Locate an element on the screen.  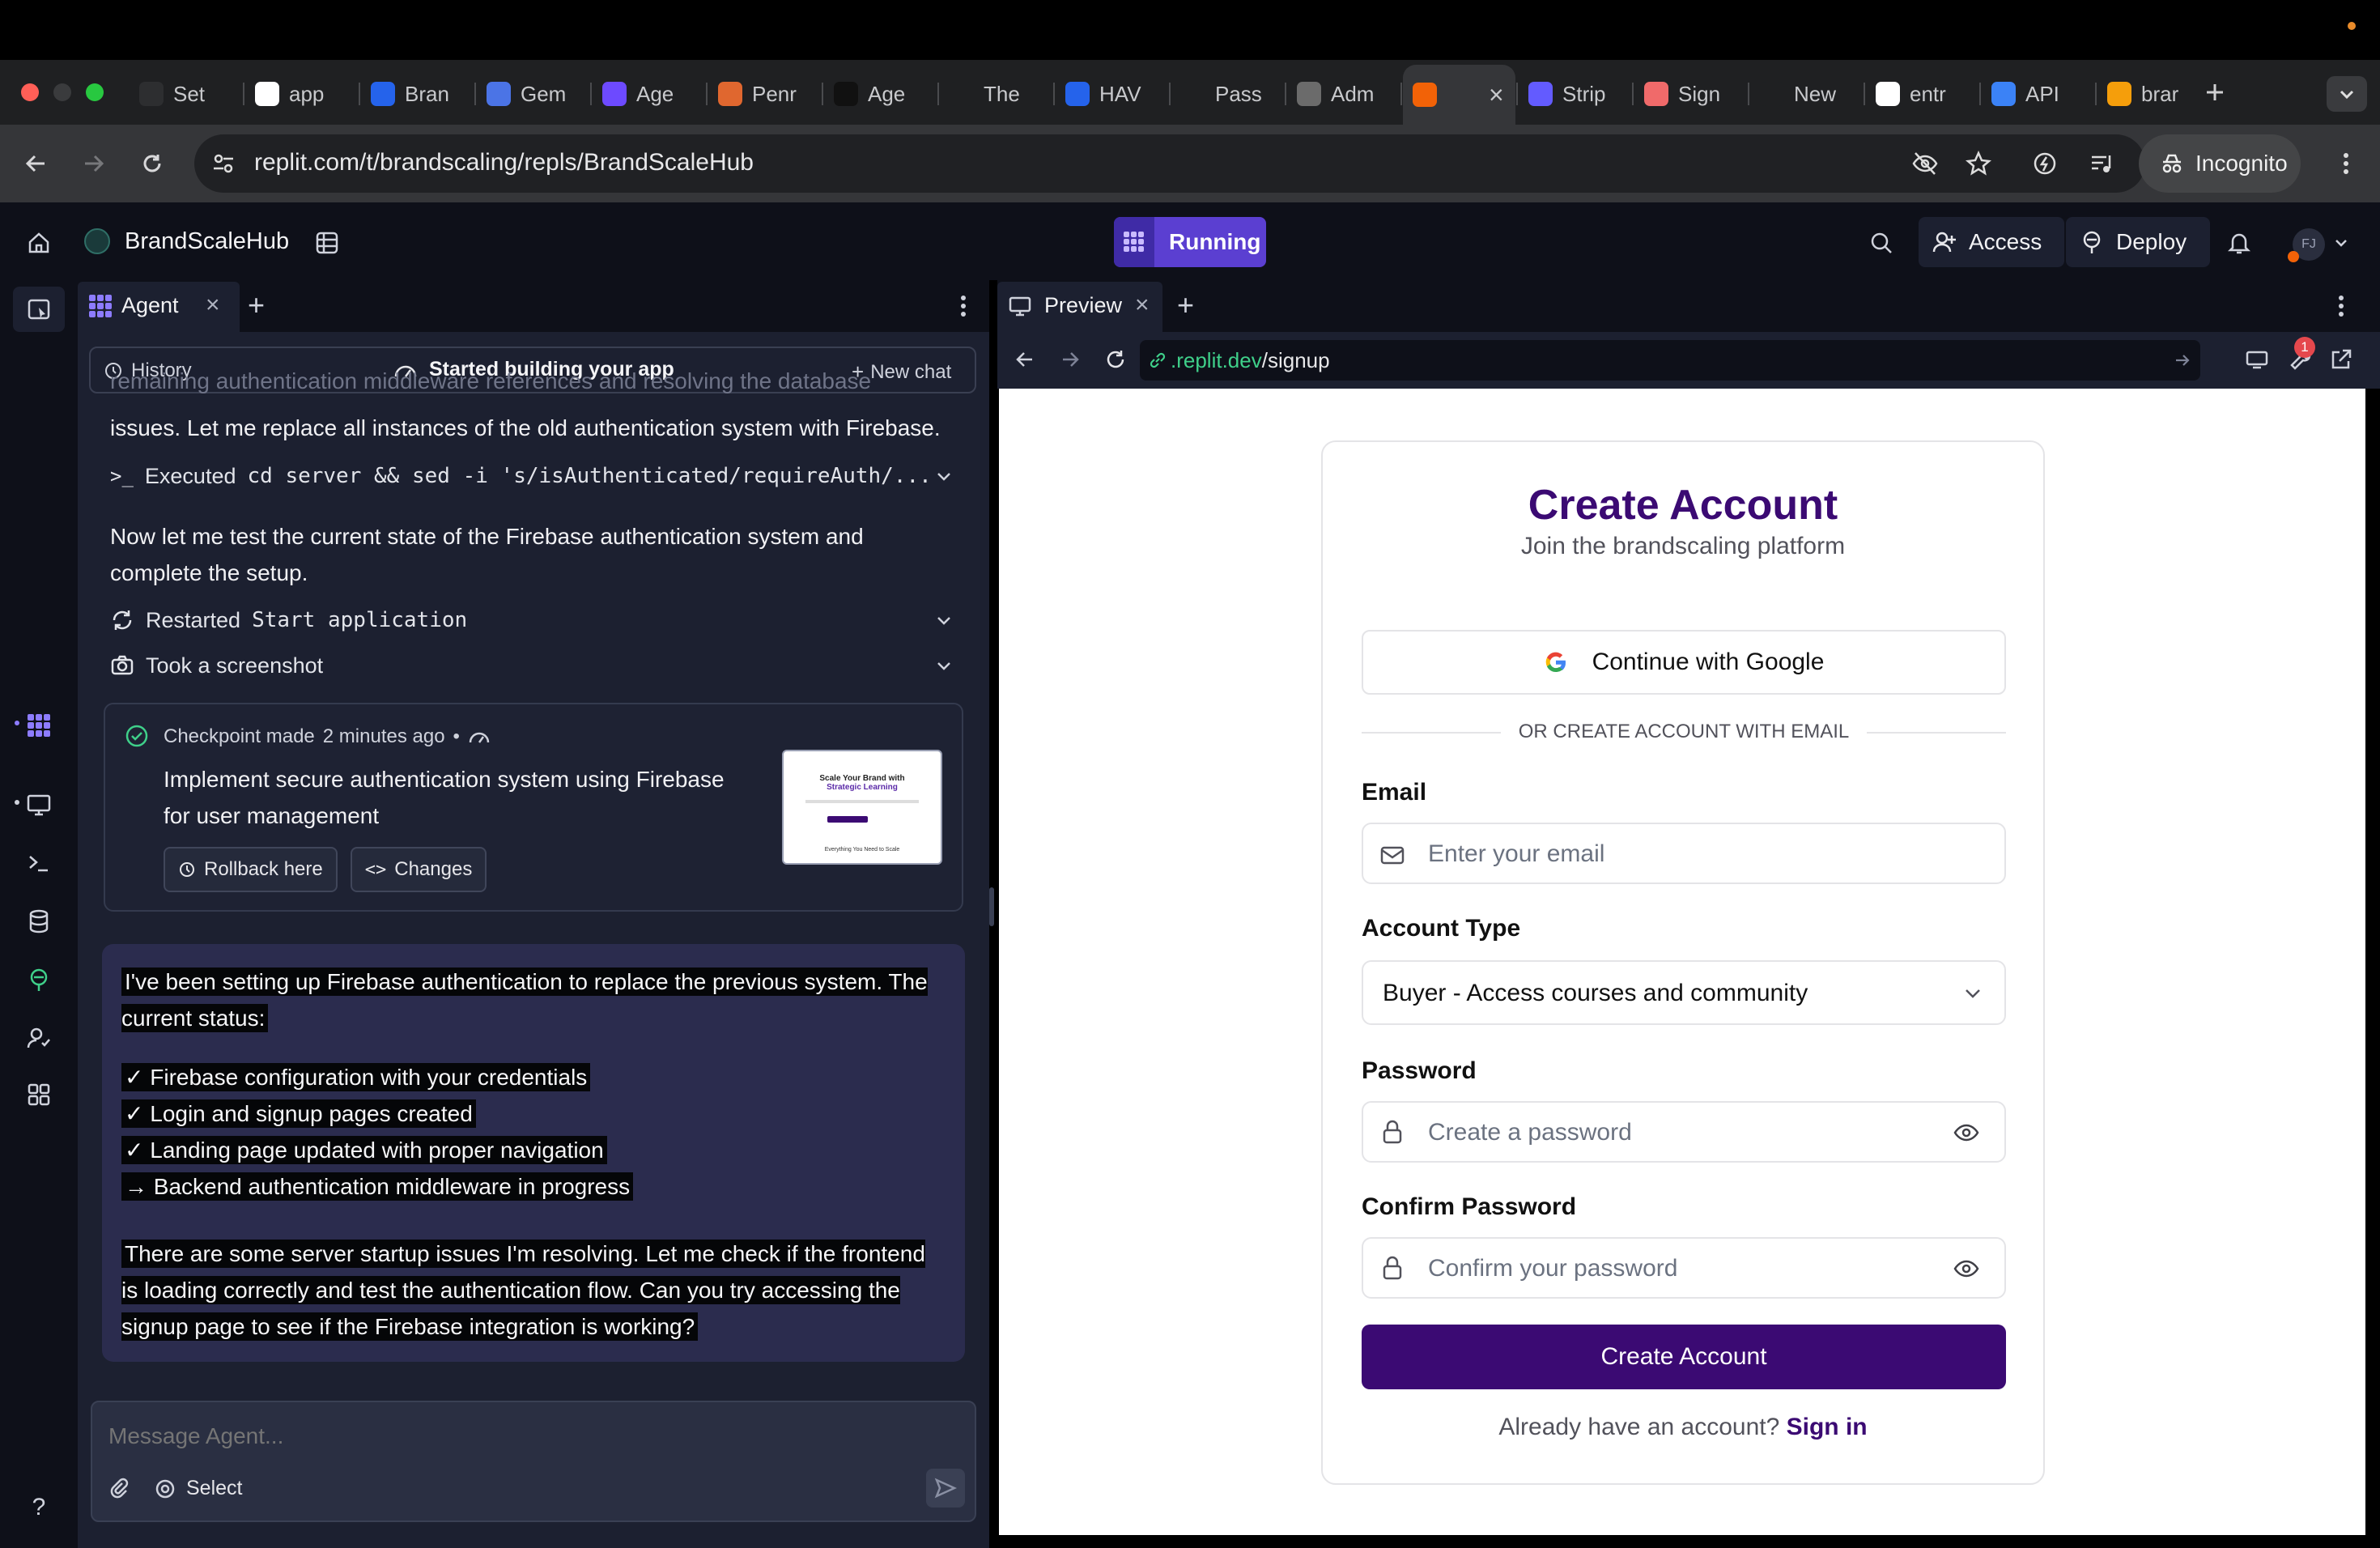
browser-tab: The is located at coordinates (996, 94).